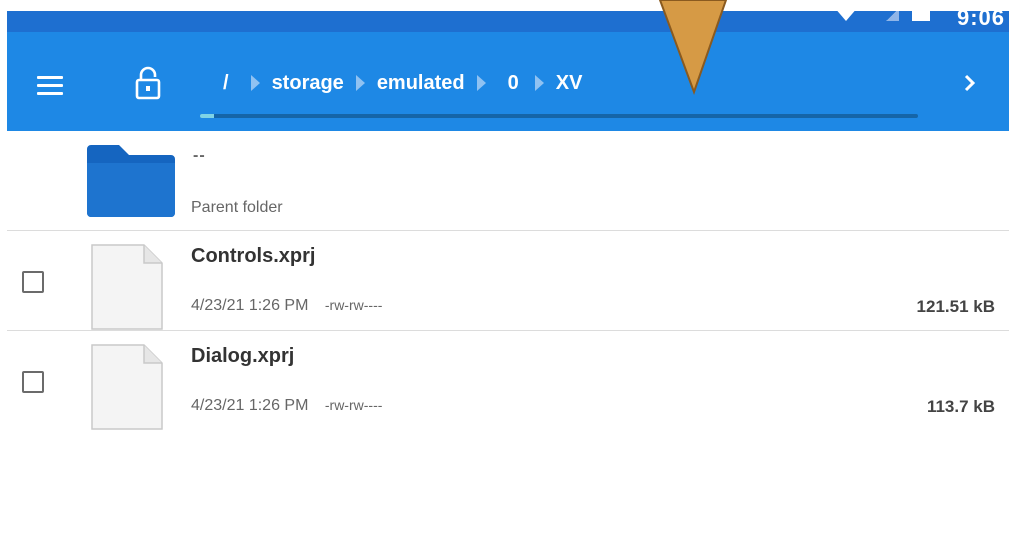 Image resolution: width=1009 pixels, height=541 pixels. I want to click on file-name: Controls.xprj, so click(253, 256).